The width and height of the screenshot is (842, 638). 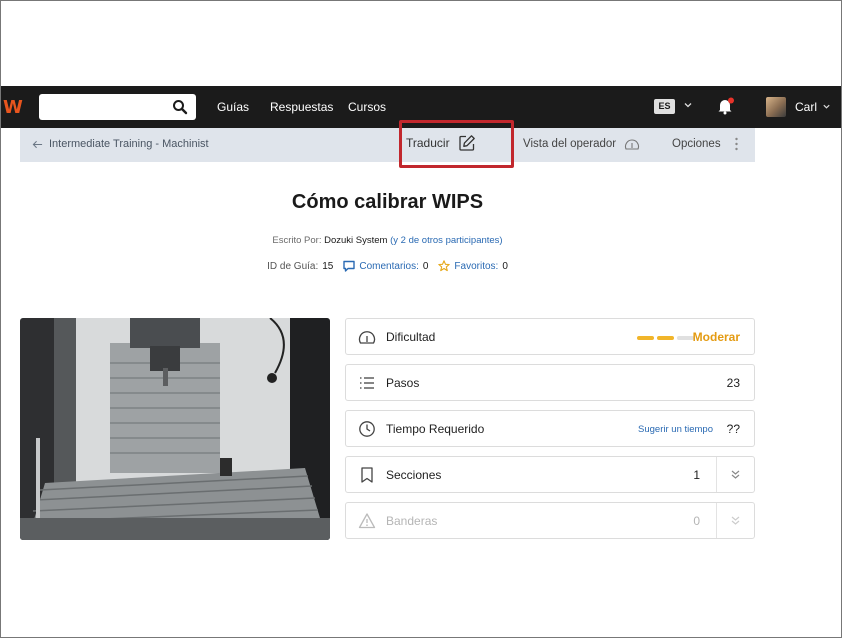 What do you see at coordinates (550, 520) in the screenshot?
I see `flags-row: Banderas 0` at bounding box center [550, 520].